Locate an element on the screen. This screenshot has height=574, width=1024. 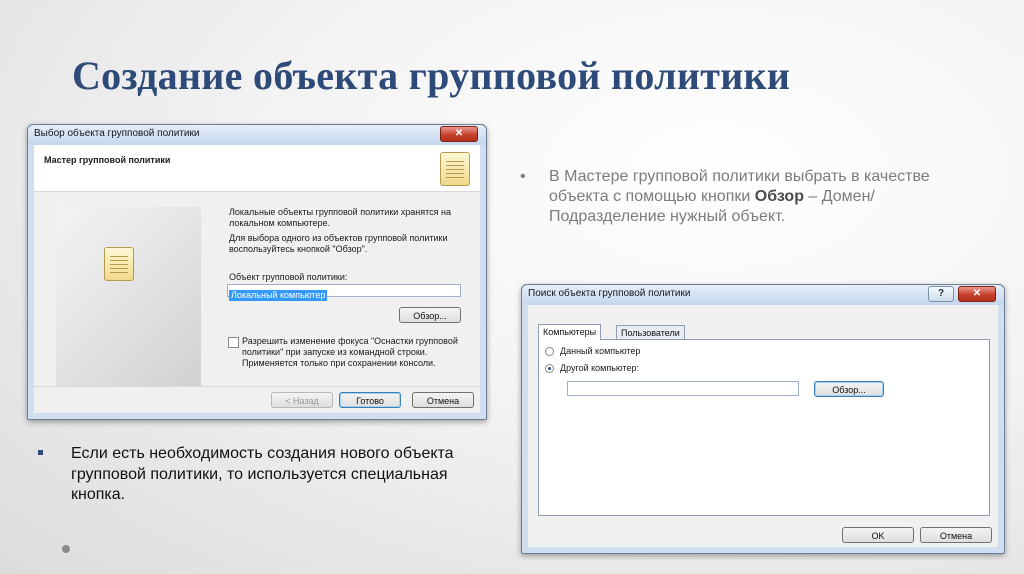
tab-computers: Компьютеры is located at coordinates (570, 332).